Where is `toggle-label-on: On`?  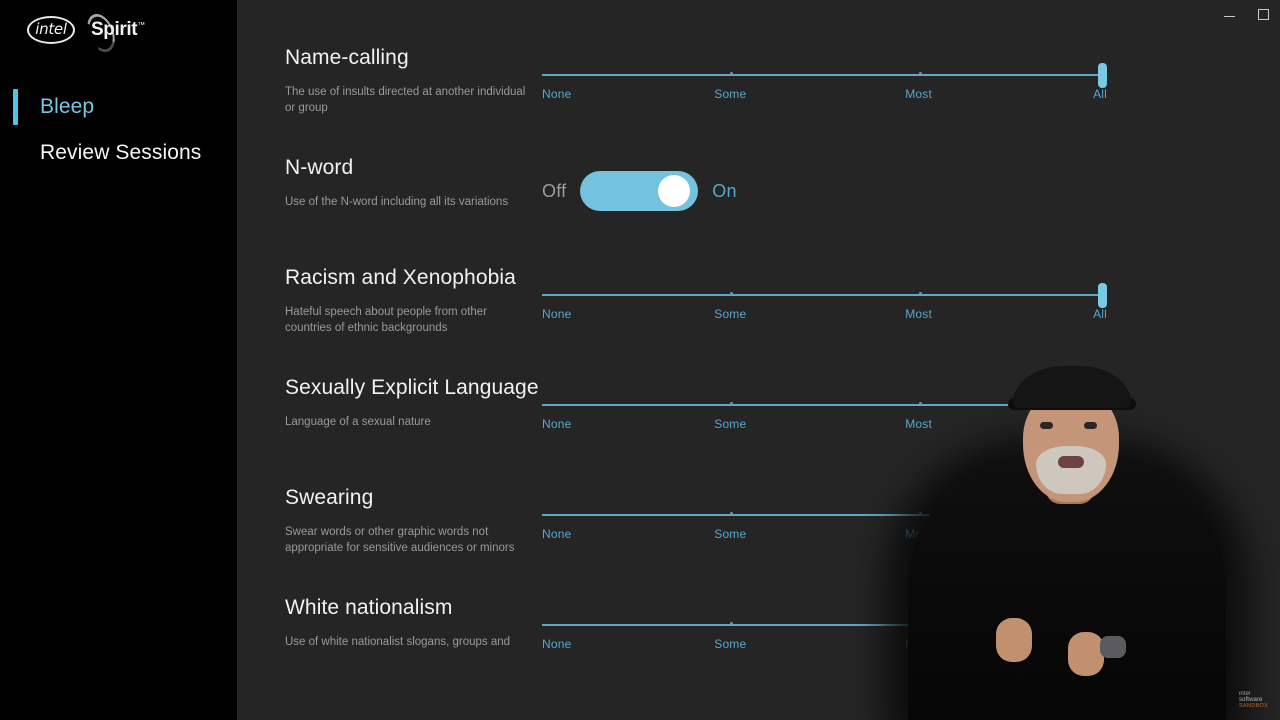
toggle-label-on: On is located at coordinates (724, 190).